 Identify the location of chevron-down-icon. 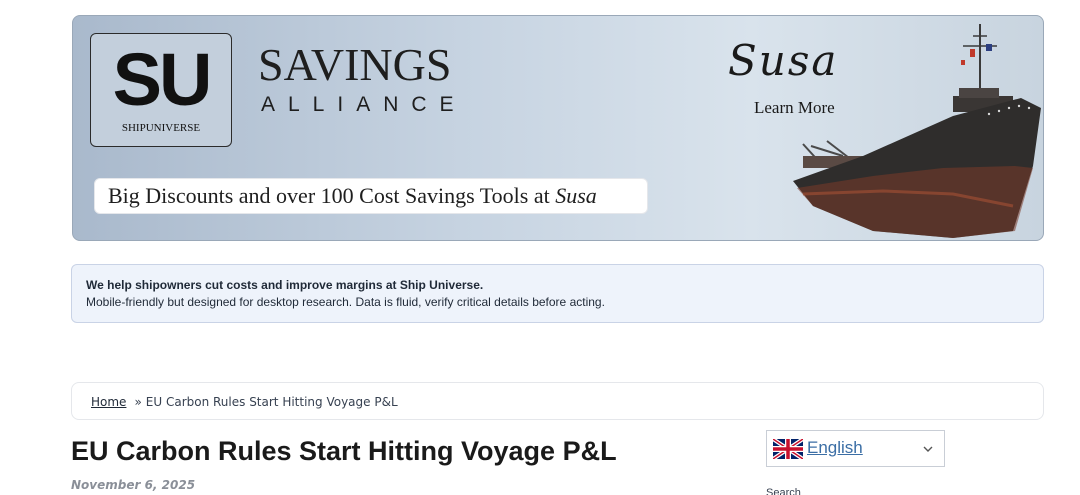
(928, 449).